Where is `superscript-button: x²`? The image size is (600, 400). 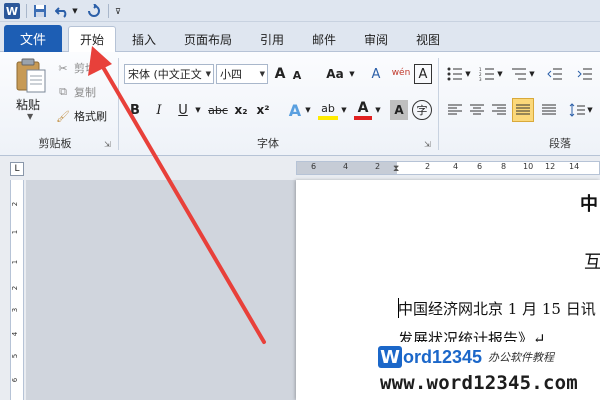 superscript-button: x² is located at coordinates (263, 110).